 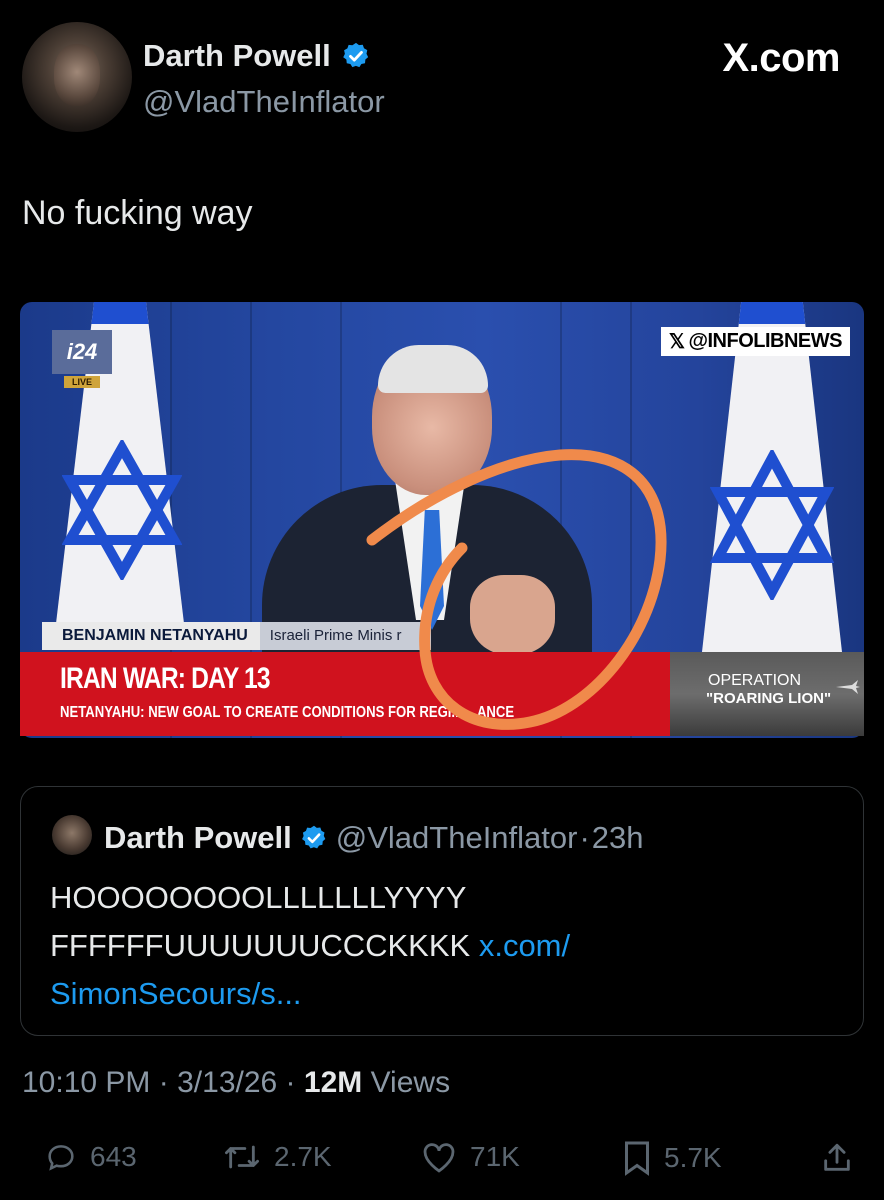 I want to click on like-button: 71K, so click(x=470, y=1157).